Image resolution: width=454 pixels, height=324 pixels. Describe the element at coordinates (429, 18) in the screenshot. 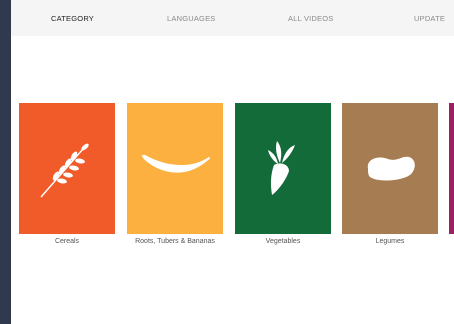

I see `tab-update: UPDATE` at that location.